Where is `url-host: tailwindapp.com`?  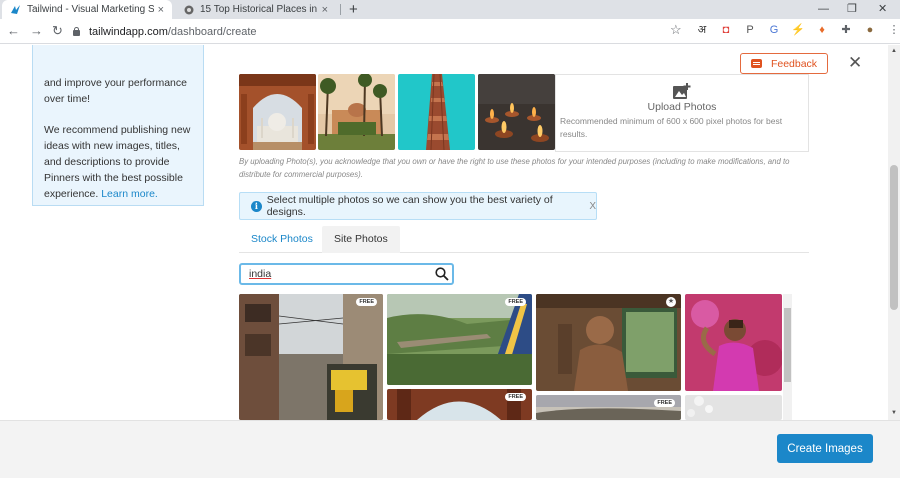 url-host: tailwindapp.com is located at coordinates (128, 31).